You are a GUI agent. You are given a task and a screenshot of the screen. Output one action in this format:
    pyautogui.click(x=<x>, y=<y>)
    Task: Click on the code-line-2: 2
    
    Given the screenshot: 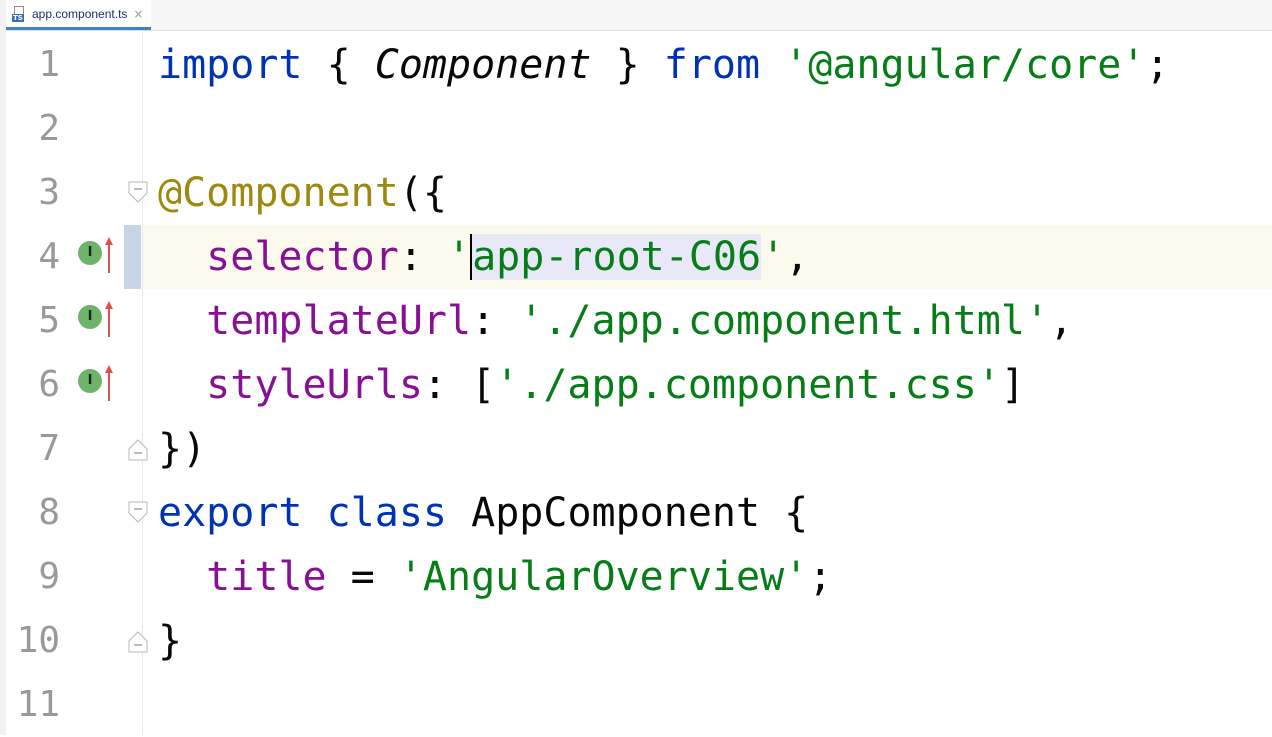 What is the action you would take?
    pyautogui.click(x=639, y=129)
    